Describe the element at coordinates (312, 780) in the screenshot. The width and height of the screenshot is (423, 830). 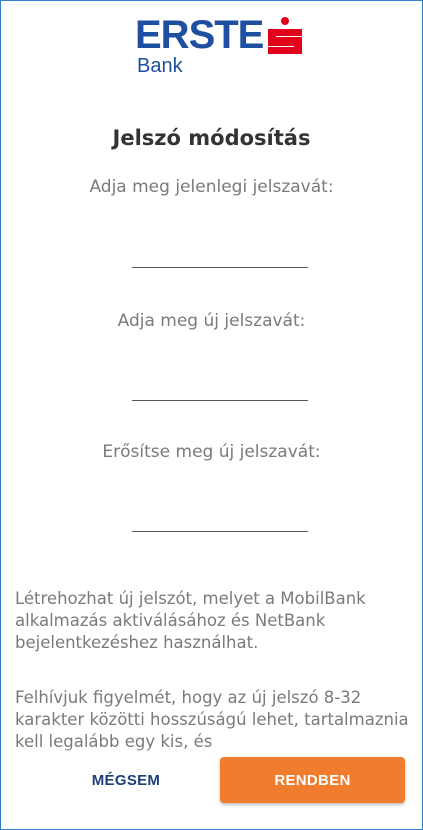
I see `ok-button: RENDBEN` at that location.